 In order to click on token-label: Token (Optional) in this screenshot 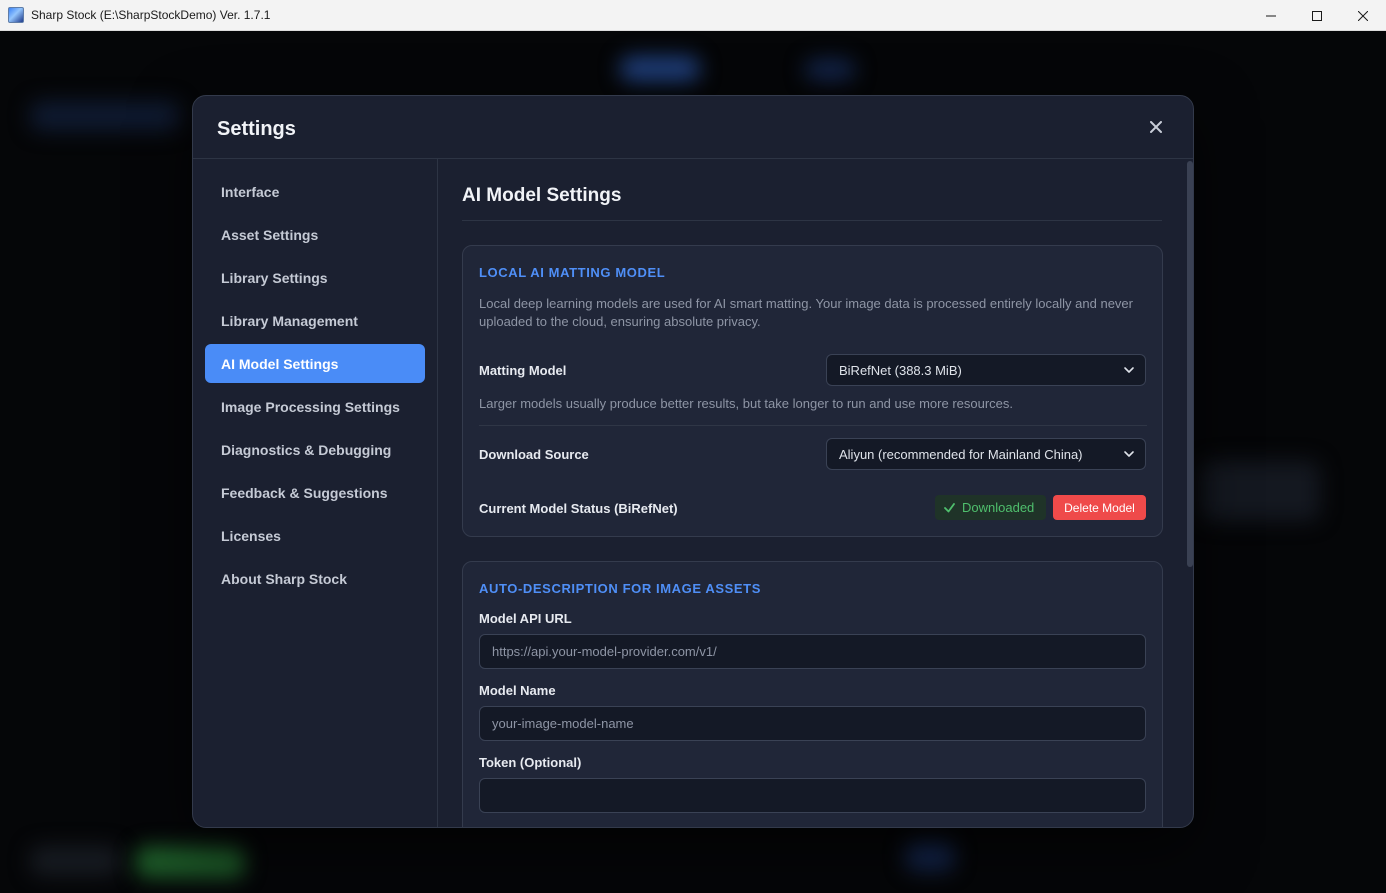, I will do `click(530, 762)`.